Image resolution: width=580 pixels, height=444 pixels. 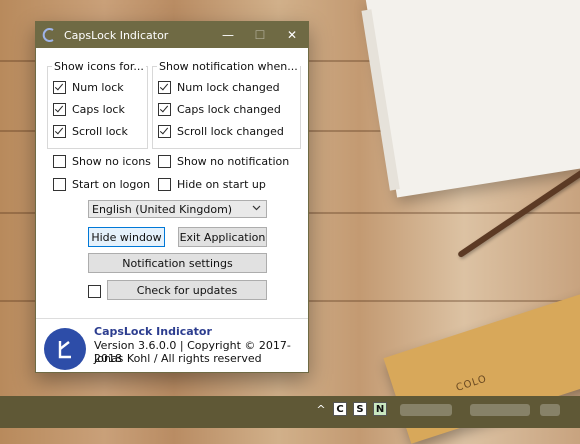 I want to click on footer-author: Jonas Kohl / All rights reserved, so click(x=178, y=358).